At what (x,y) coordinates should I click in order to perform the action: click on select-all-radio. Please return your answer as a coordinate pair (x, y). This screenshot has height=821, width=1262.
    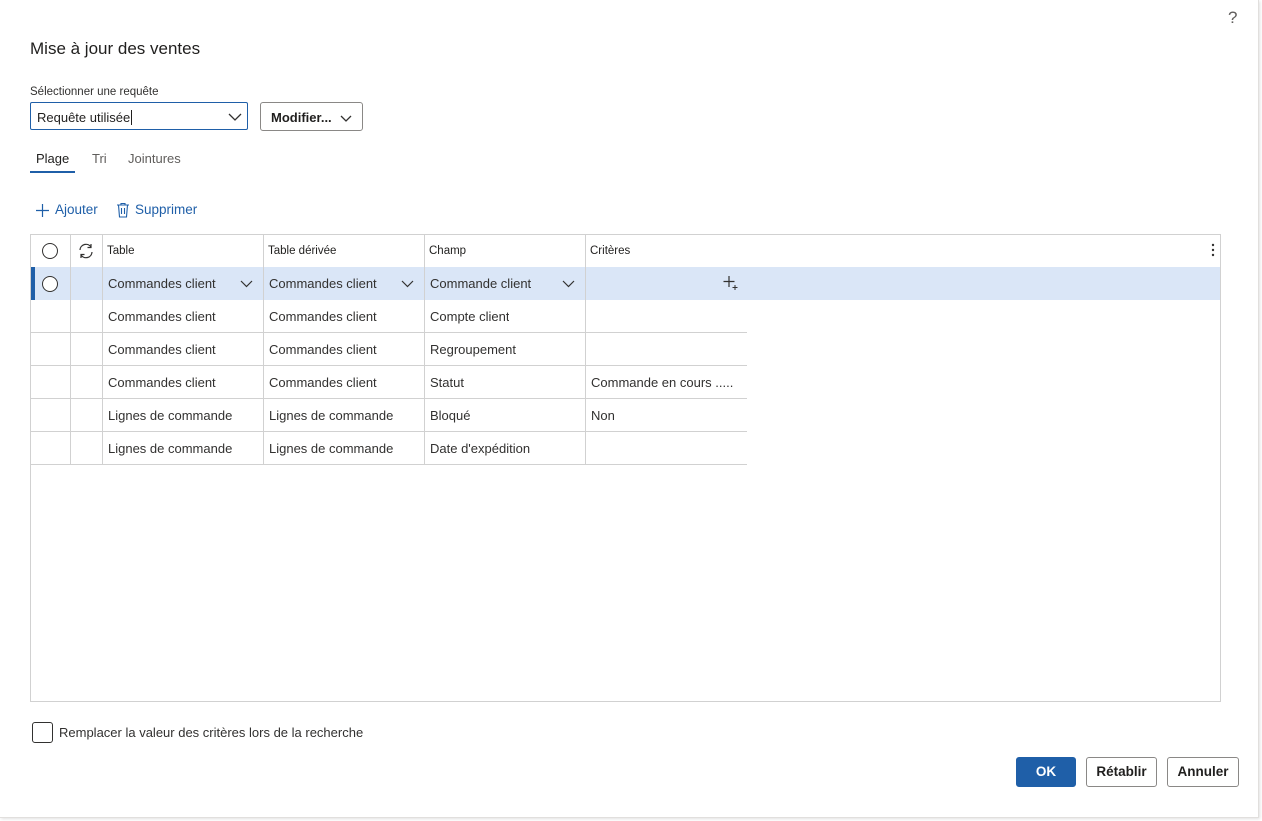
    Looking at the image, I should click on (50, 251).